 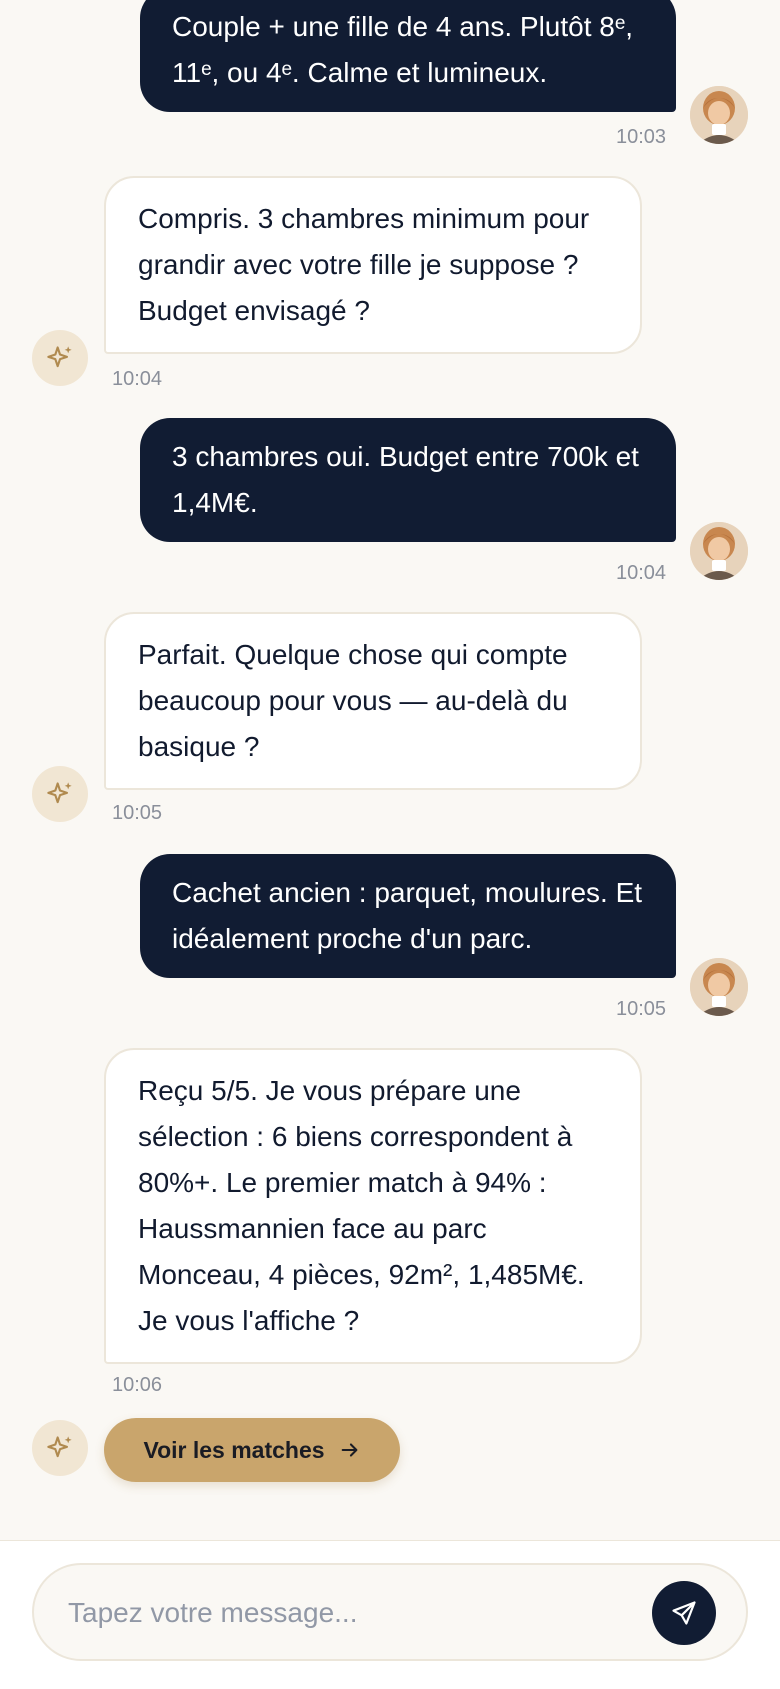 I want to click on composer, so click(x=390, y=1612).